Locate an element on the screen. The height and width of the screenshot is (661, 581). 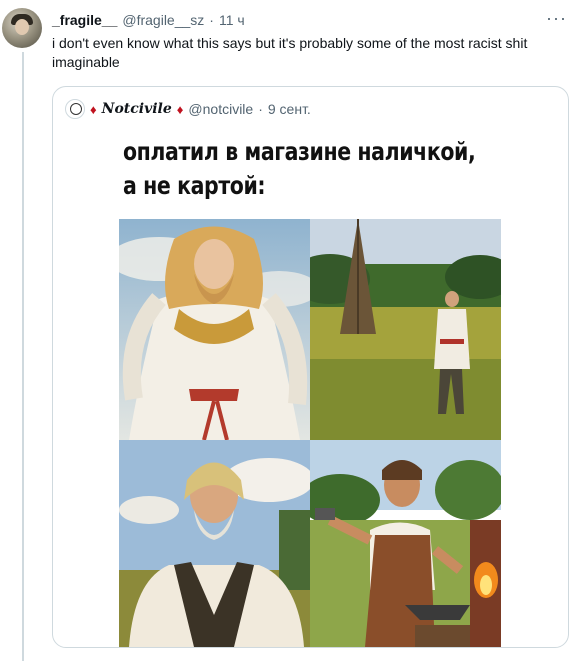
quoted-author-handle: @notcivile is located at coordinates (220, 109).